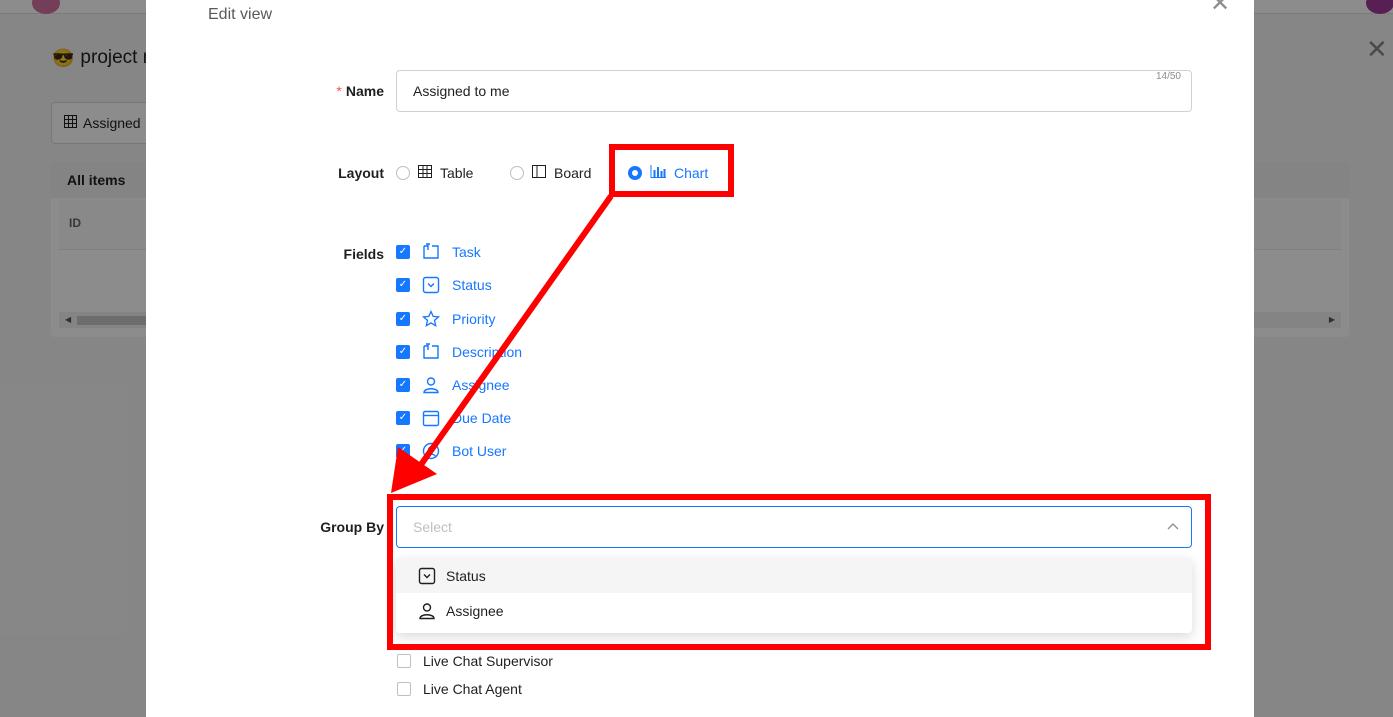 Image resolution: width=1393 pixels, height=717 pixels. Describe the element at coordinates (539, 173) in the screenshot. I see `board-icon` at that location.